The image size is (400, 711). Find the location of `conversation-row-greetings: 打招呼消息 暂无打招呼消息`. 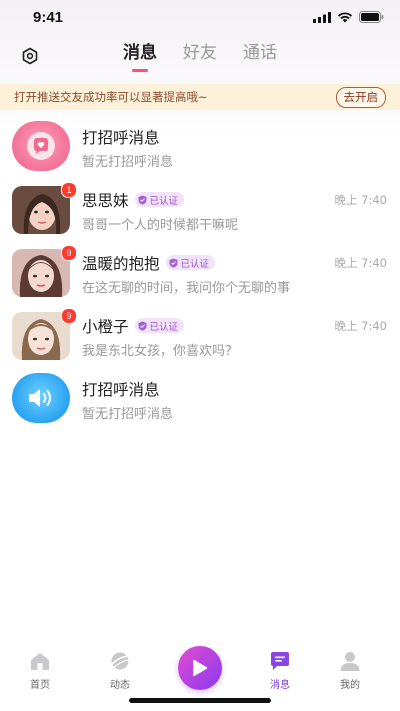

conversation-row-greetings: 打招呼消息 暂无打招呼消息 is located at coordinates (200, 145).